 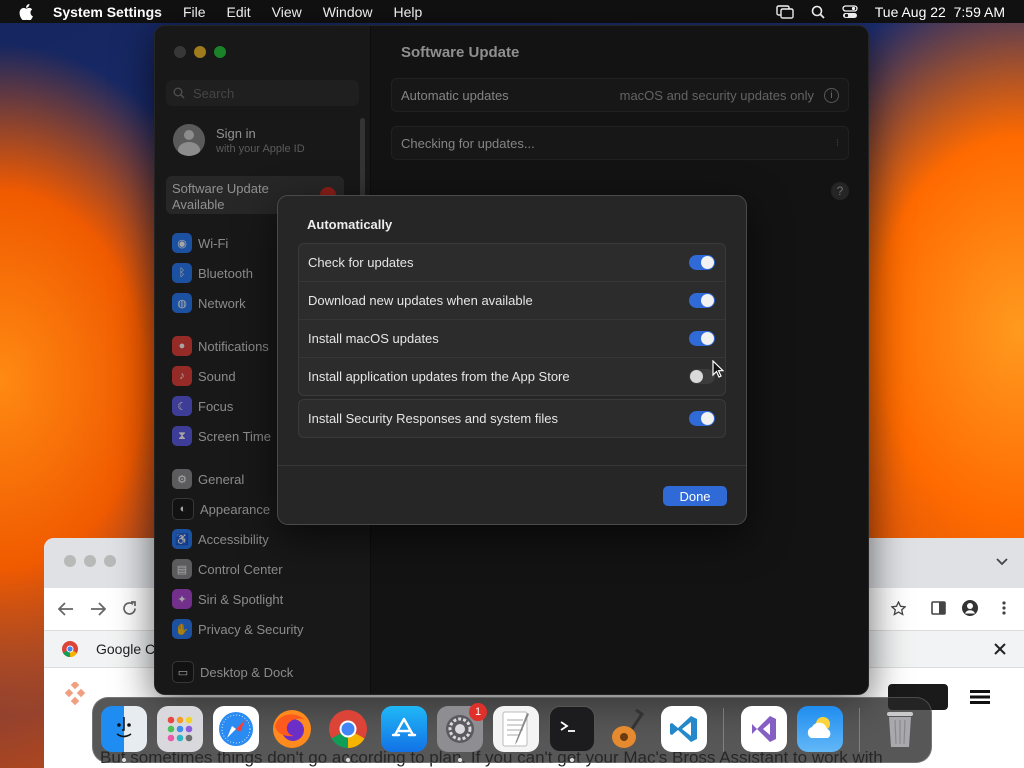 What do you see at coordinates (820, 729) in the screenshot?
I see `dock-weather-icon` at bounding box center [820, 729].